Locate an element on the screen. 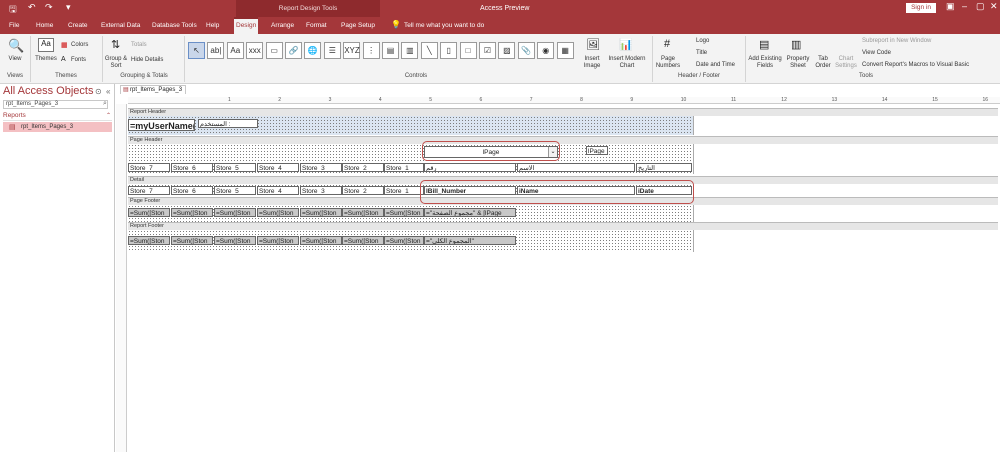 Image resolution: width=1000 pixels, height=452 pixels. detail-field: Store_3 is located at coordinates (321, 190).